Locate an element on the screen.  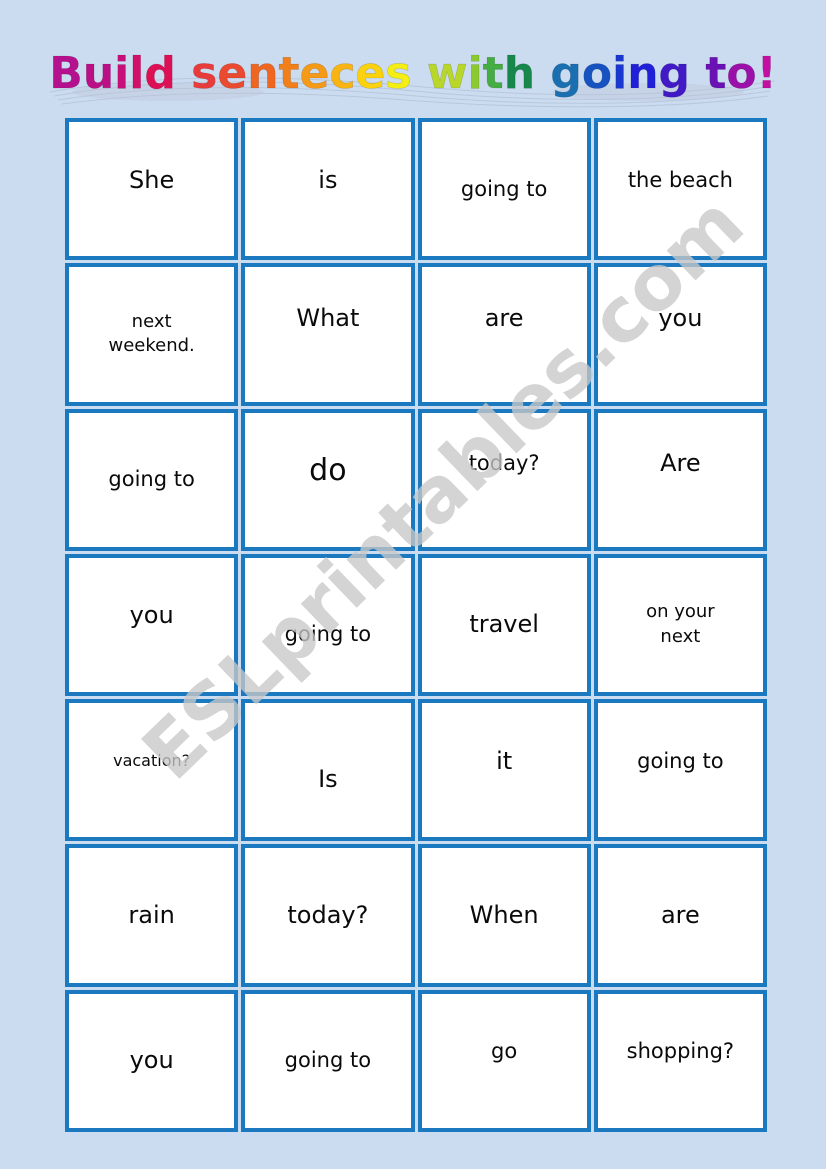
title-letter-0: B is located at coordinates (66, 74).